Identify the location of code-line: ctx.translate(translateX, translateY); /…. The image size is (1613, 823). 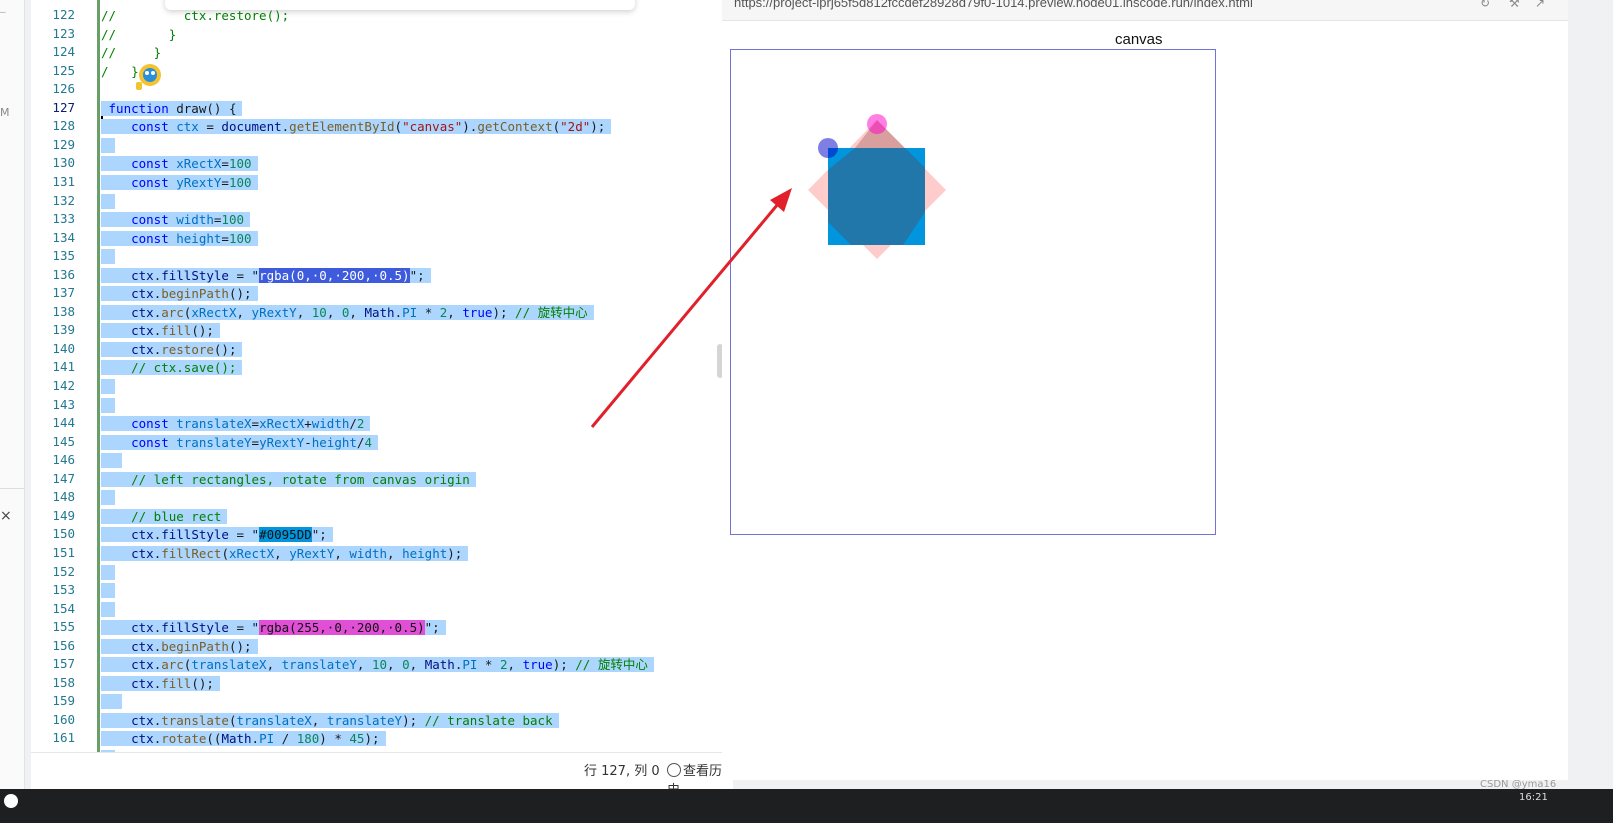
(330, 720).